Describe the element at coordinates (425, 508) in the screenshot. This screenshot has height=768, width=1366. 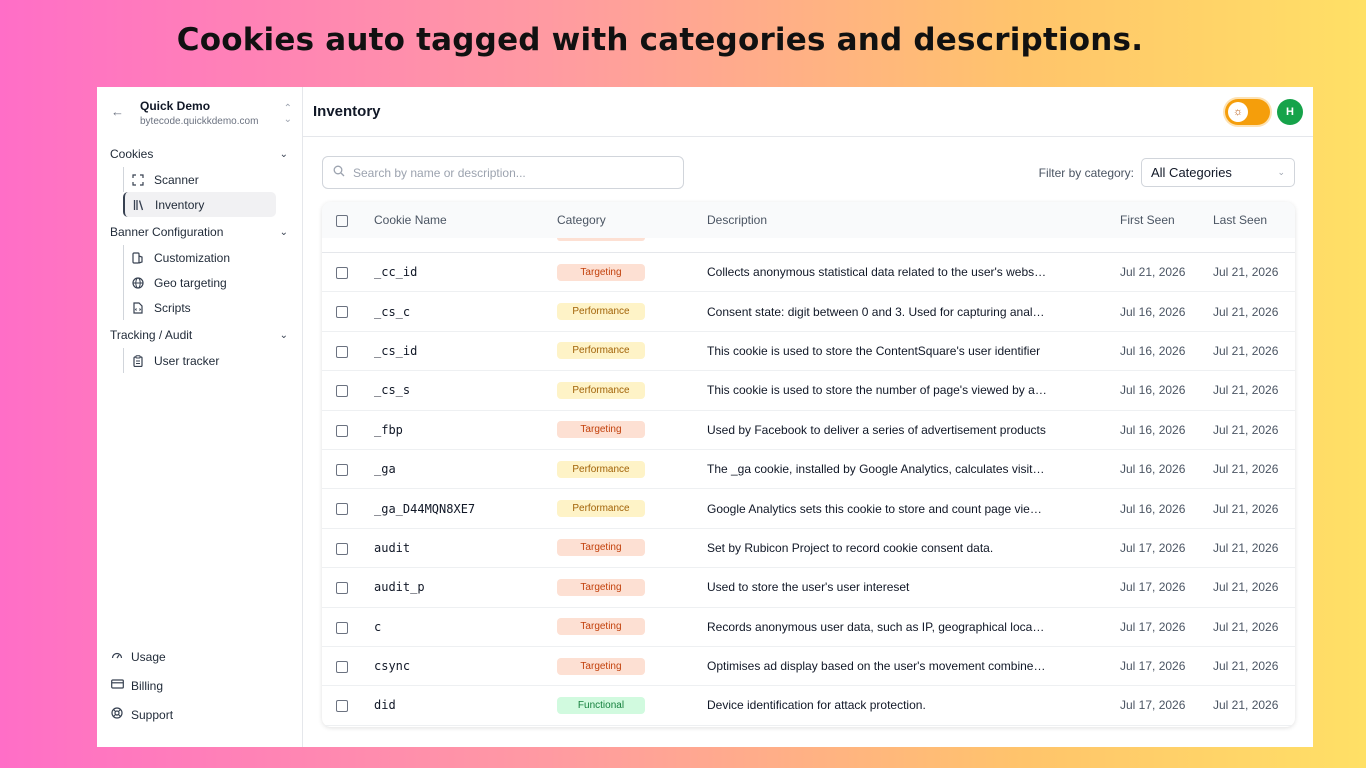
I see `cookie-name: _ga_D44MQN8XE7` at that location.